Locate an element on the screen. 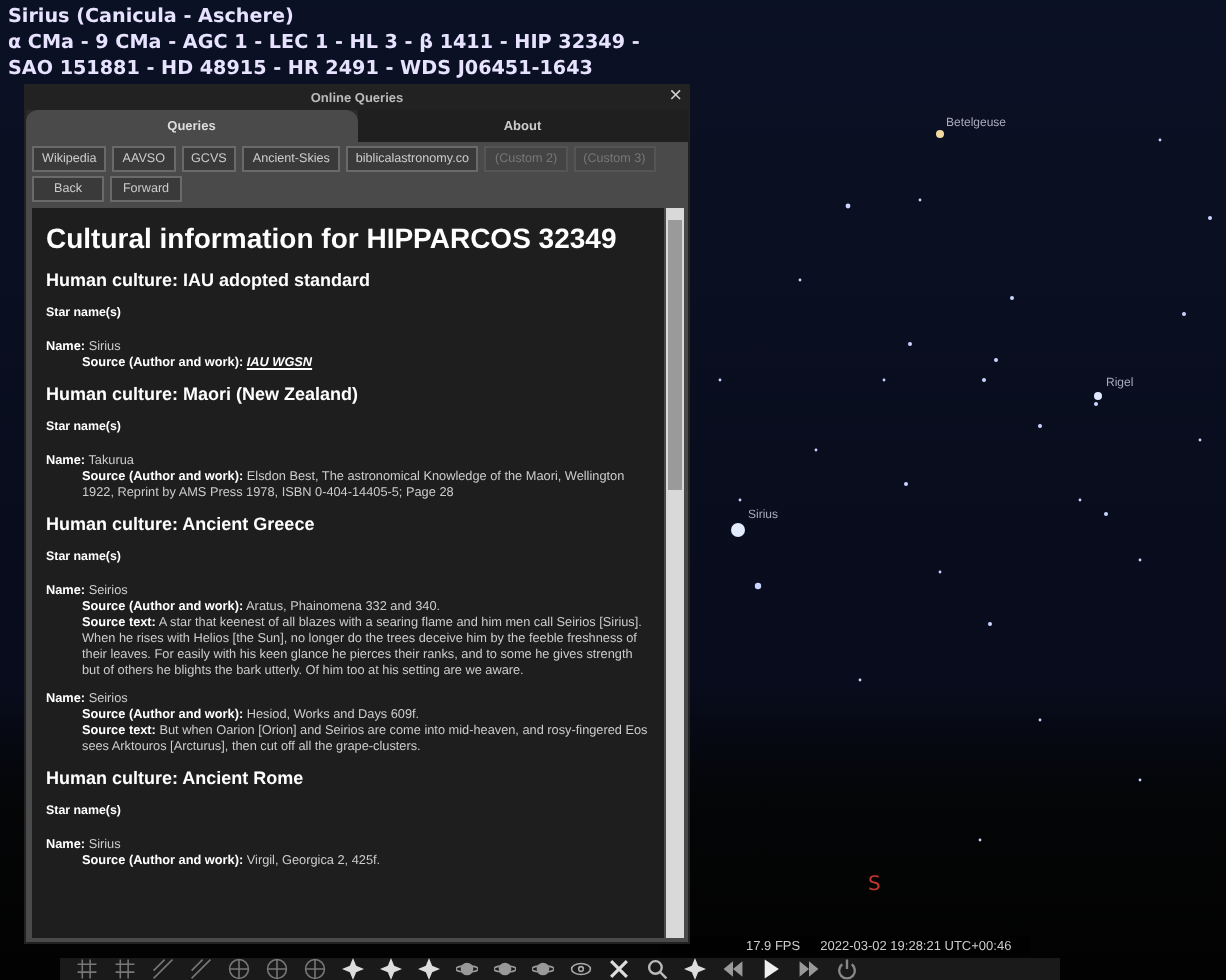 The image size is (1226, 980). close-button: × is located at coordinates (675, 97).